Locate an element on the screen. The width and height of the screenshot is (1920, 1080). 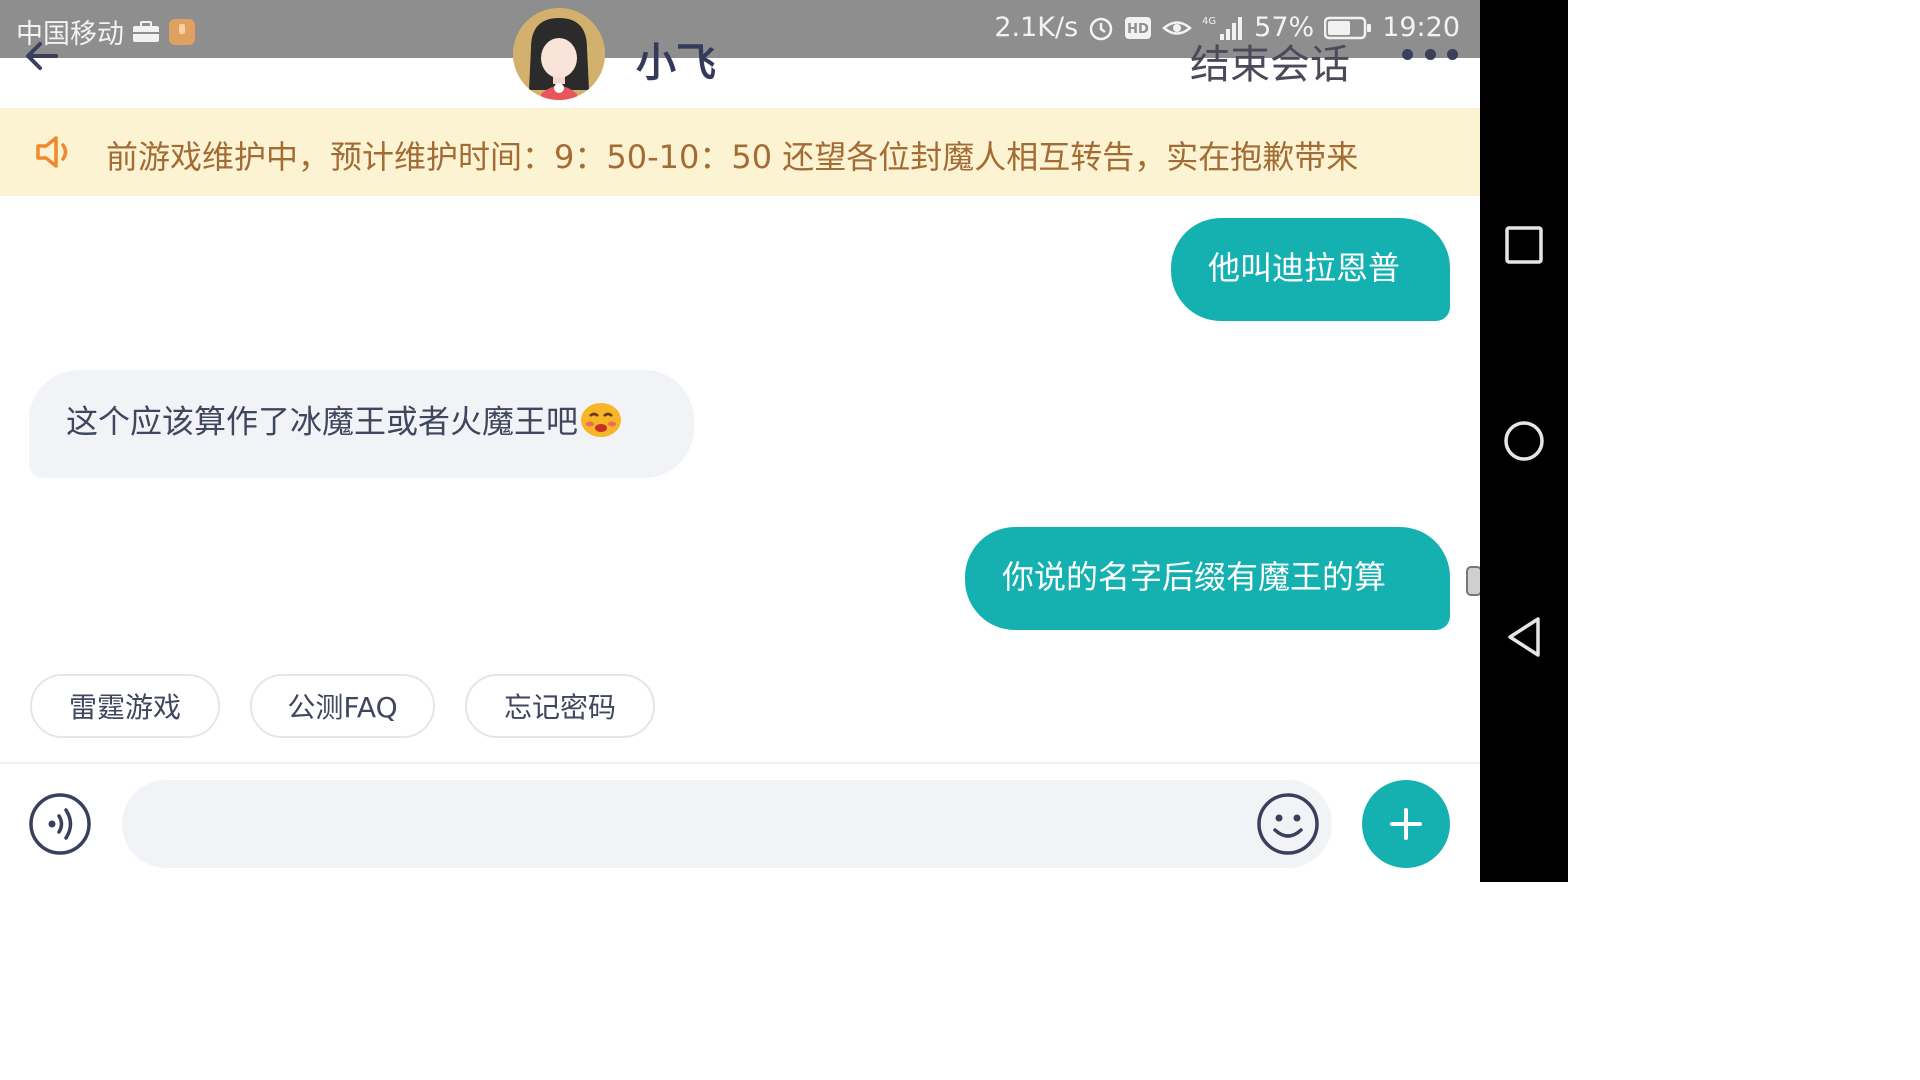
input-bar is located at coordinates (740, 822).